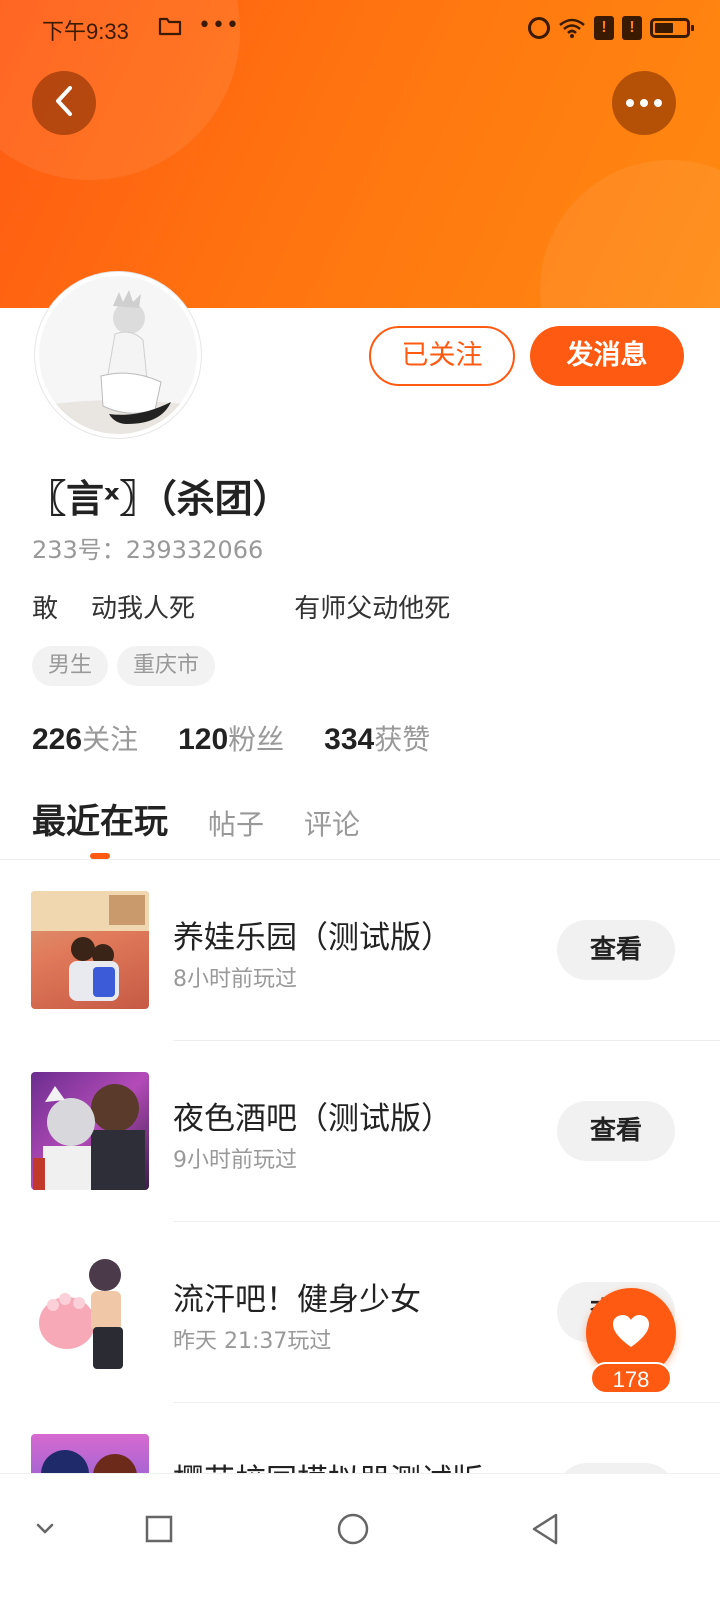 Image resolution: width=720 pixels, height=1600 pixels. Describe the element at coordinates (349, 739) in the screenshot. I see `stat-likes-count: 334` at that location.